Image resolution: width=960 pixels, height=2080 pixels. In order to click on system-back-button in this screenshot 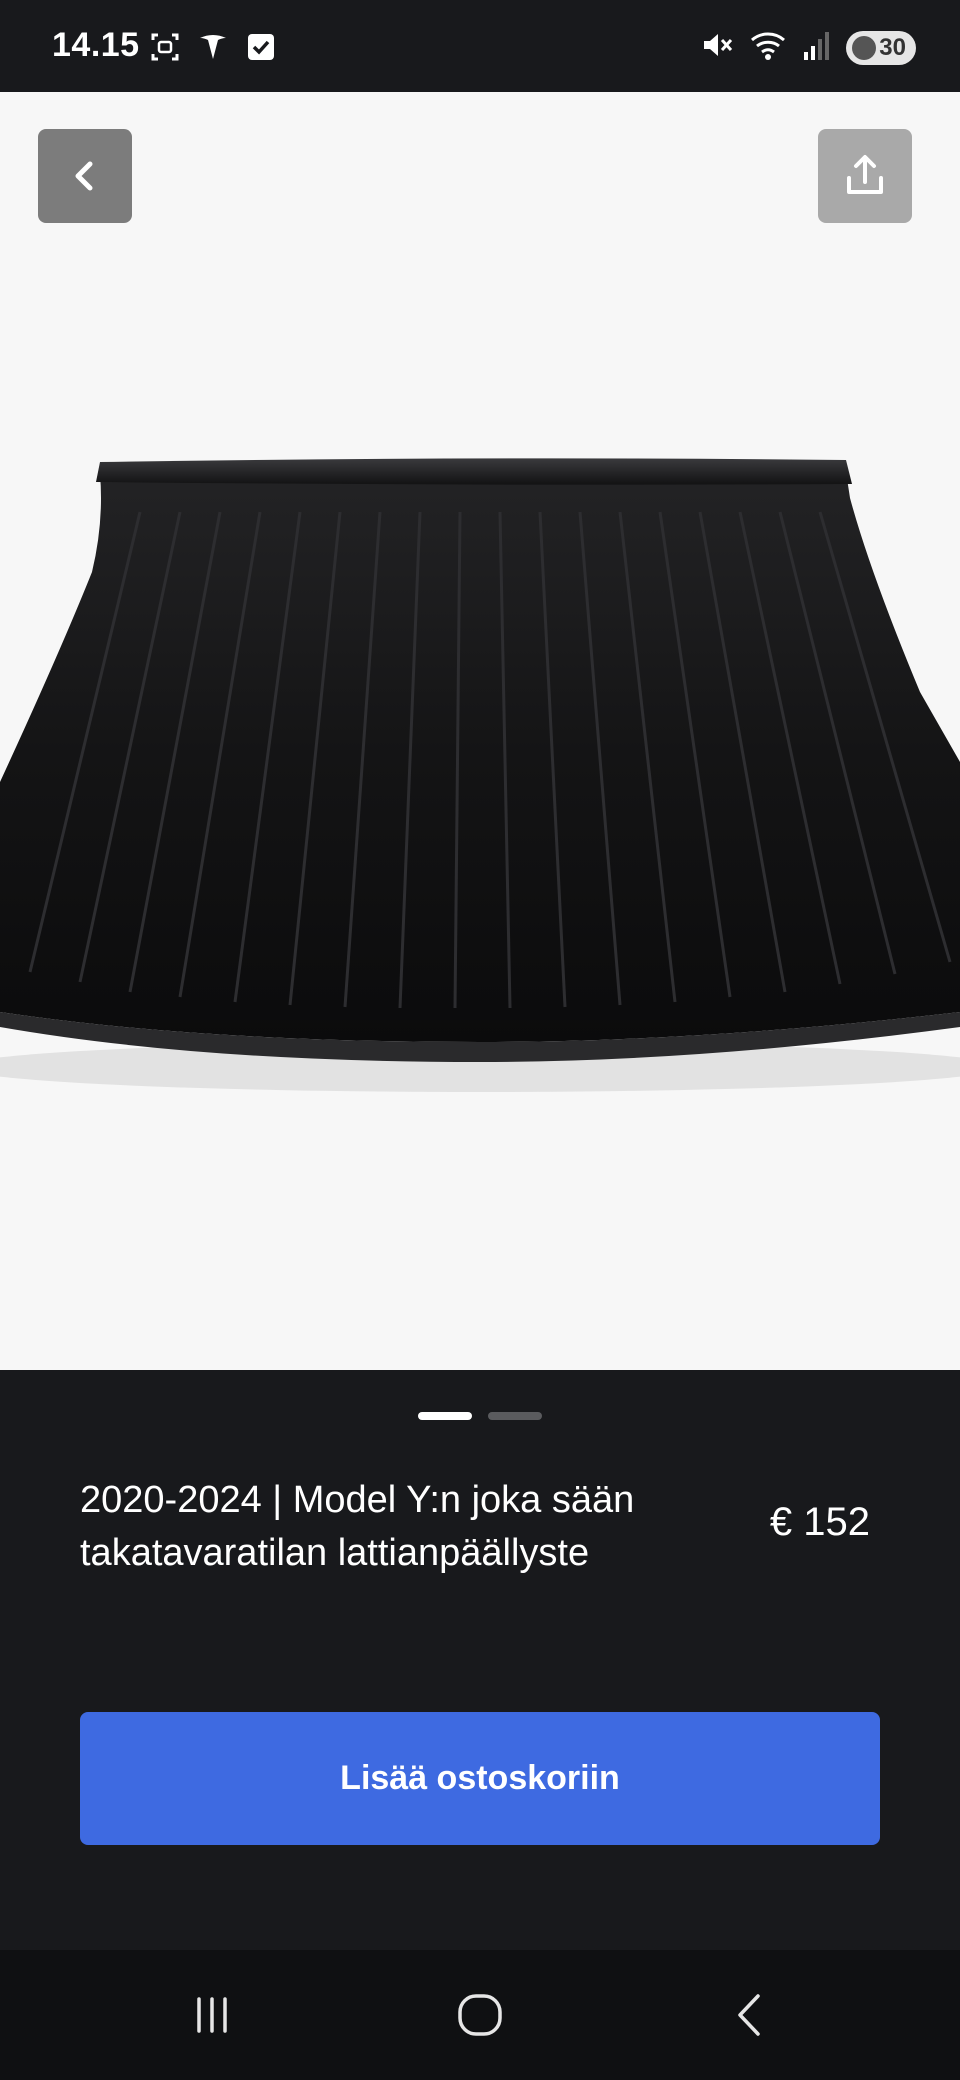, I will do `click(750, 2015)`.